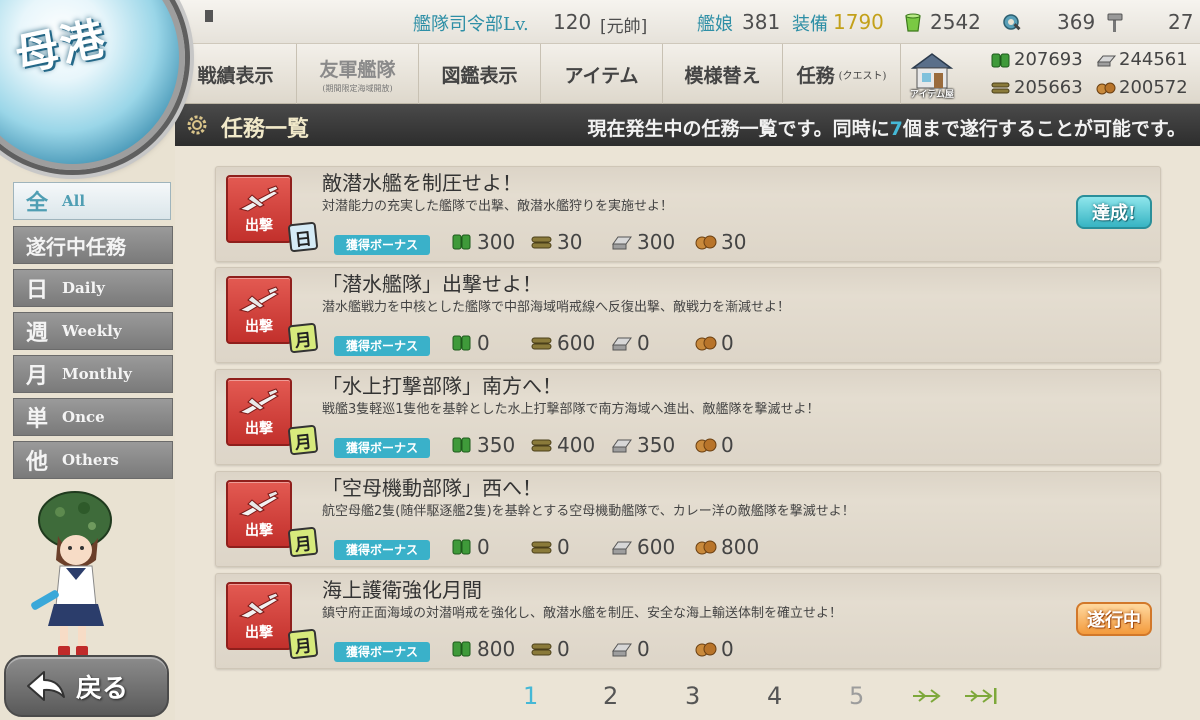 Image resolution: width=1200 pixels, height=720 pixels. I want to click on quest-reward-ammo: 30, so click(556, 242).